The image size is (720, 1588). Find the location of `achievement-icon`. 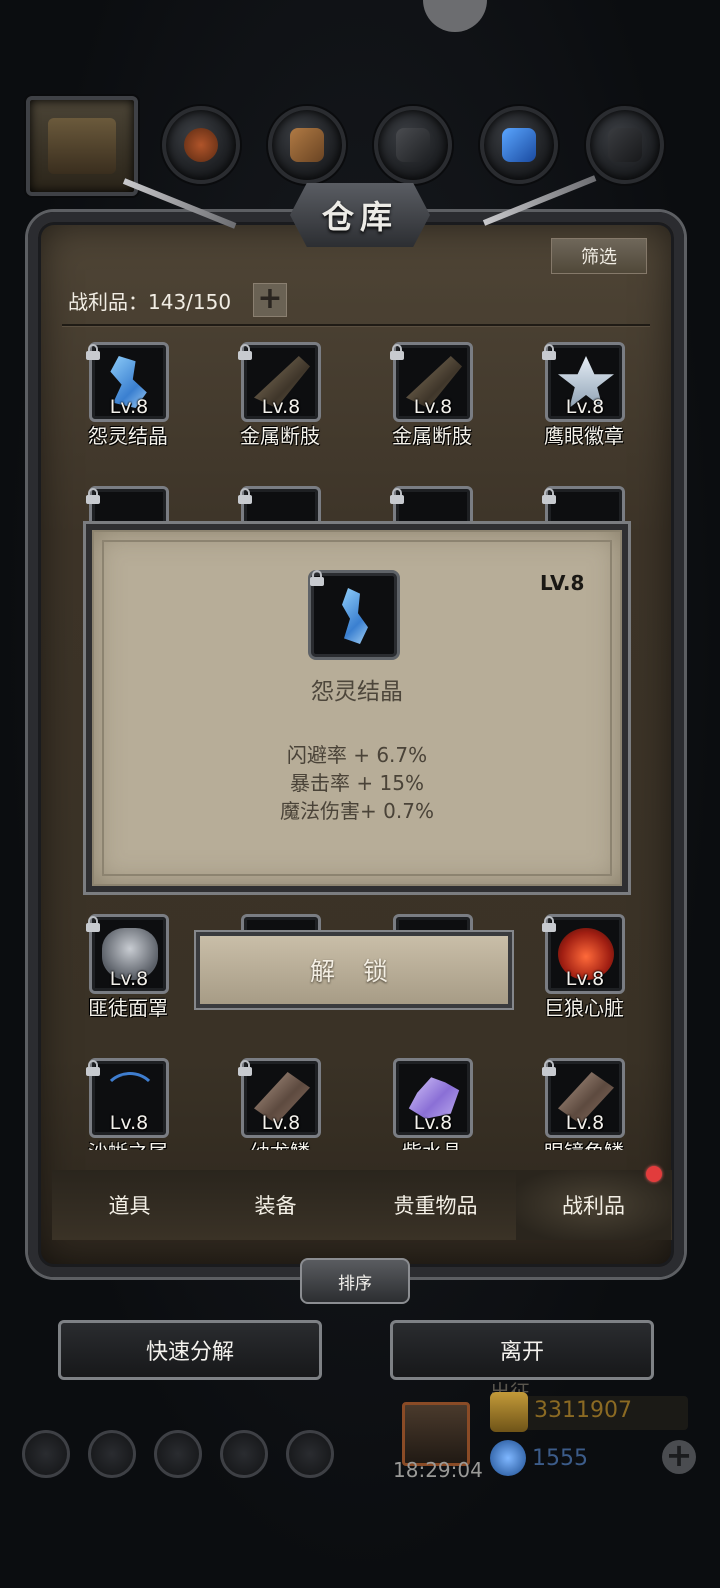

achievement-icon is located at coordinates (112, 1454).